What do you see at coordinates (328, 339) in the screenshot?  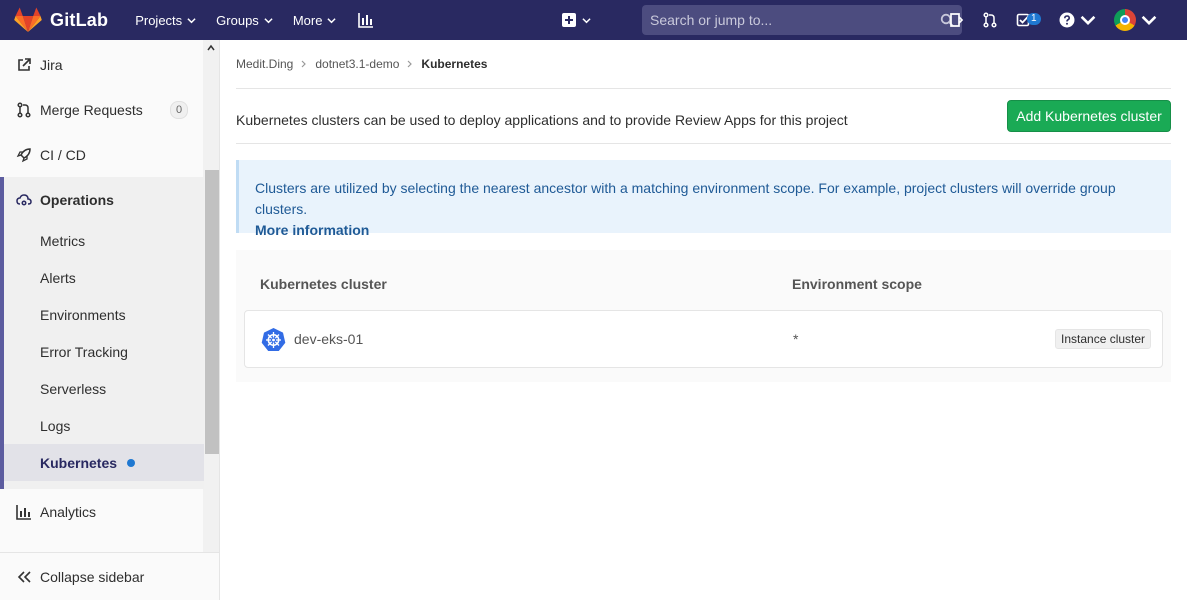 I see `cluster-name-link: dev-eks-01` at bounding box center [328, 339].